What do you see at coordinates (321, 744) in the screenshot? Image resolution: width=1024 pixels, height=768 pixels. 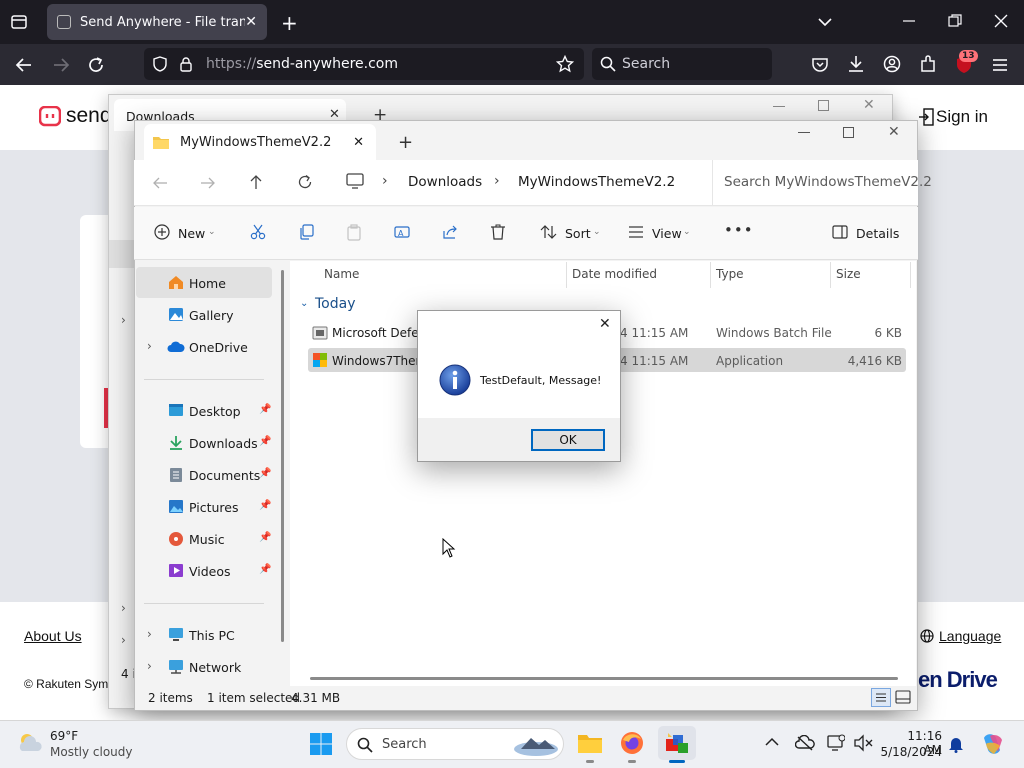 I see `windows-start-icon` at bounding box center [321, 744].